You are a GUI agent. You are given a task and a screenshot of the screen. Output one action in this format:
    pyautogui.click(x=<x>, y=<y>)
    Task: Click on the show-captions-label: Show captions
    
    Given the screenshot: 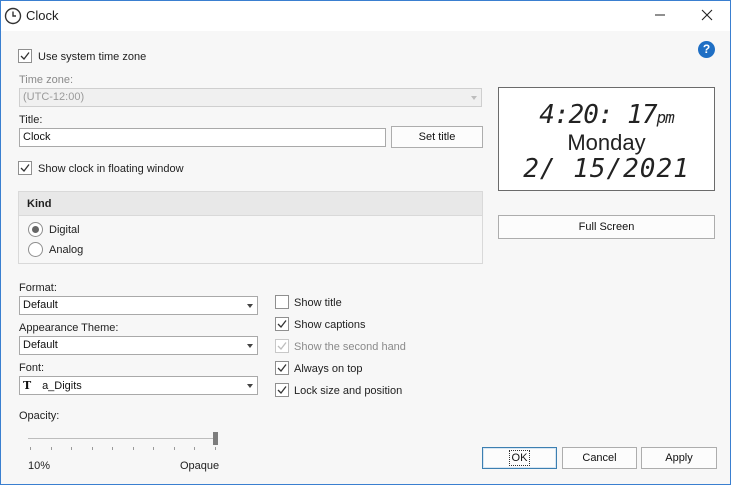 What is the action you would take?
    pyautogui.click(x=330, y=325)
    